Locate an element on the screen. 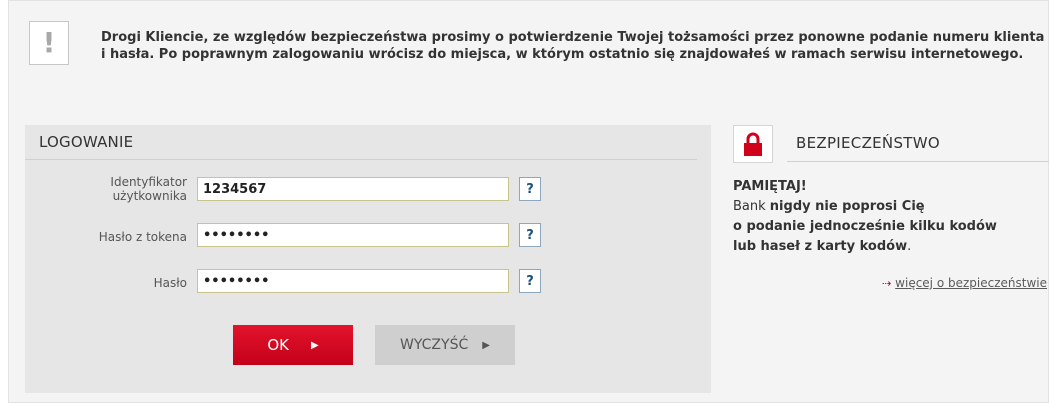 Image resolution: width=1049 pixels, height=403 pixels. ok-button: OK ▶ is located at coordinates (293, 345).